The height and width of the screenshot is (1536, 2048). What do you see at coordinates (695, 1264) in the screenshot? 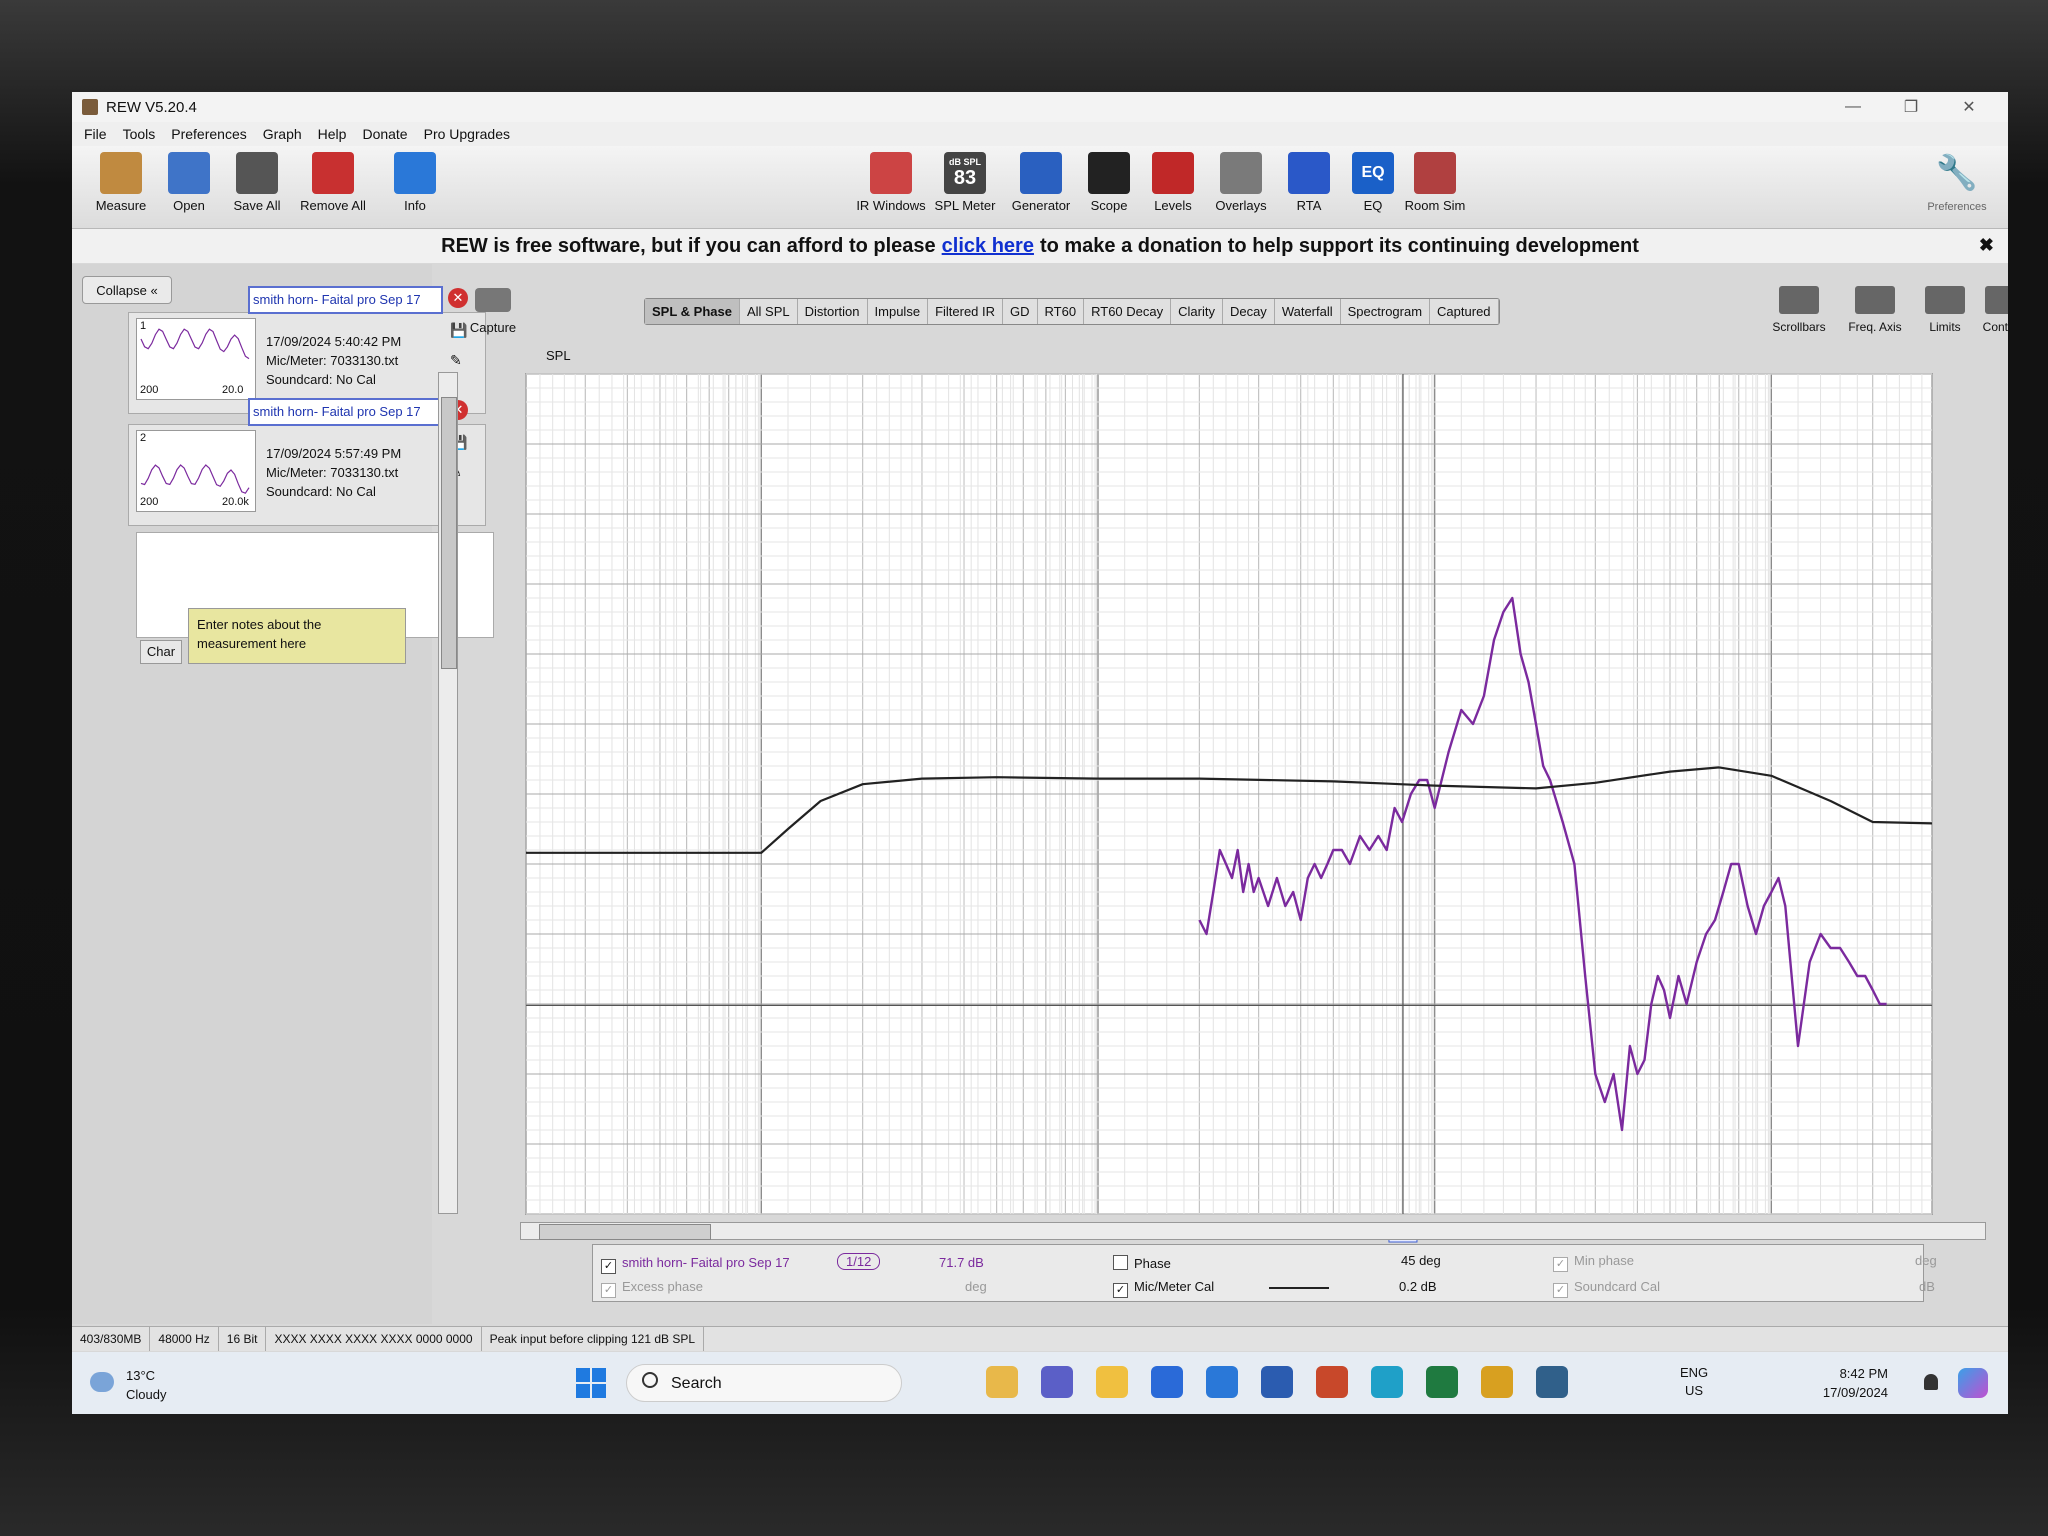
I see `legend-meas-checkbox: ✓ smith horn- Faital pro Sep 17` at bounding box center [695, 1264].